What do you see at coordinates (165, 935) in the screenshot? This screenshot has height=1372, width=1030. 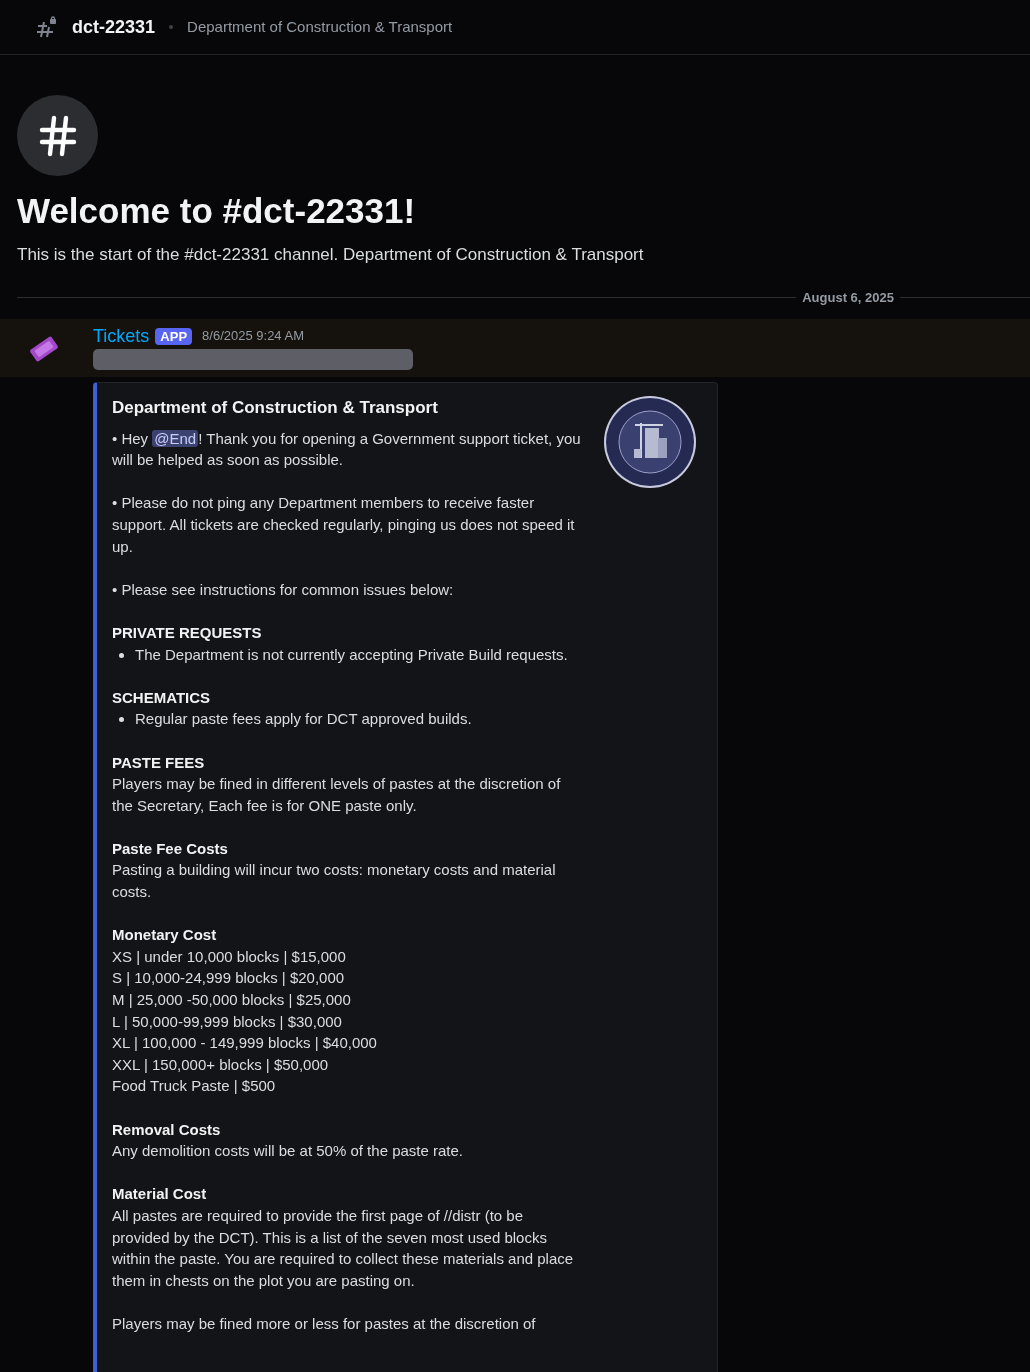 I see `section-heading: Monetary Cost` at bounding box center [165, 935].